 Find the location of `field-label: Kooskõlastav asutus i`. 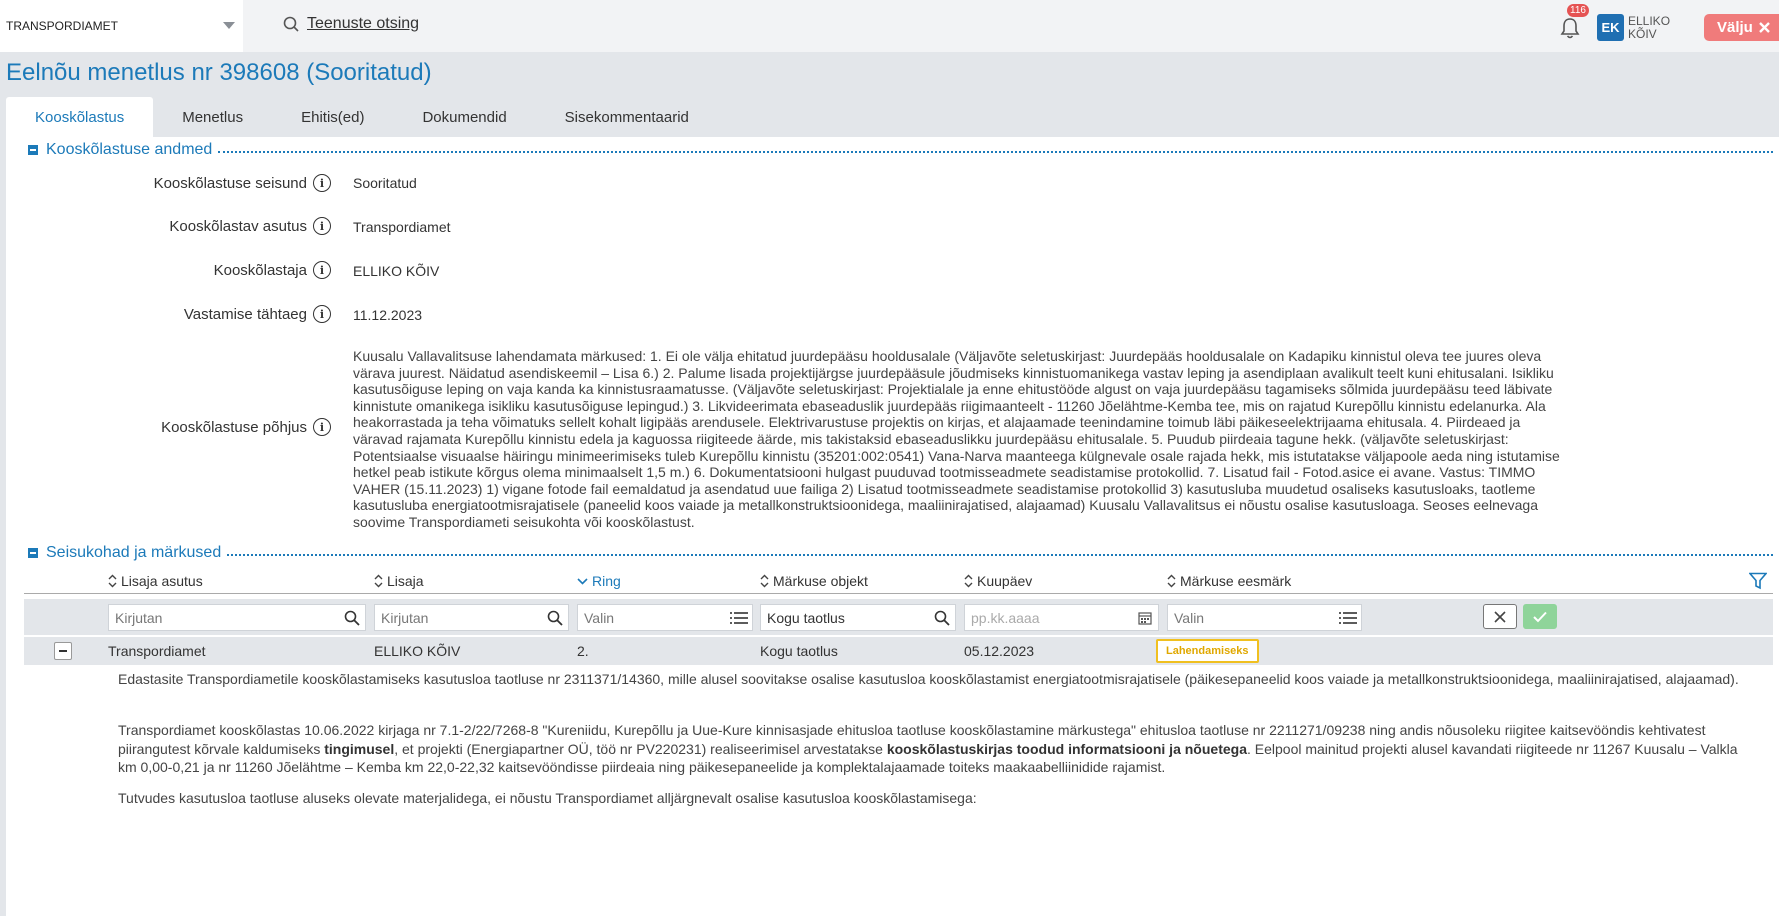

field-label: Kooskõlastav asutus i is located at coordinates (250, 226).